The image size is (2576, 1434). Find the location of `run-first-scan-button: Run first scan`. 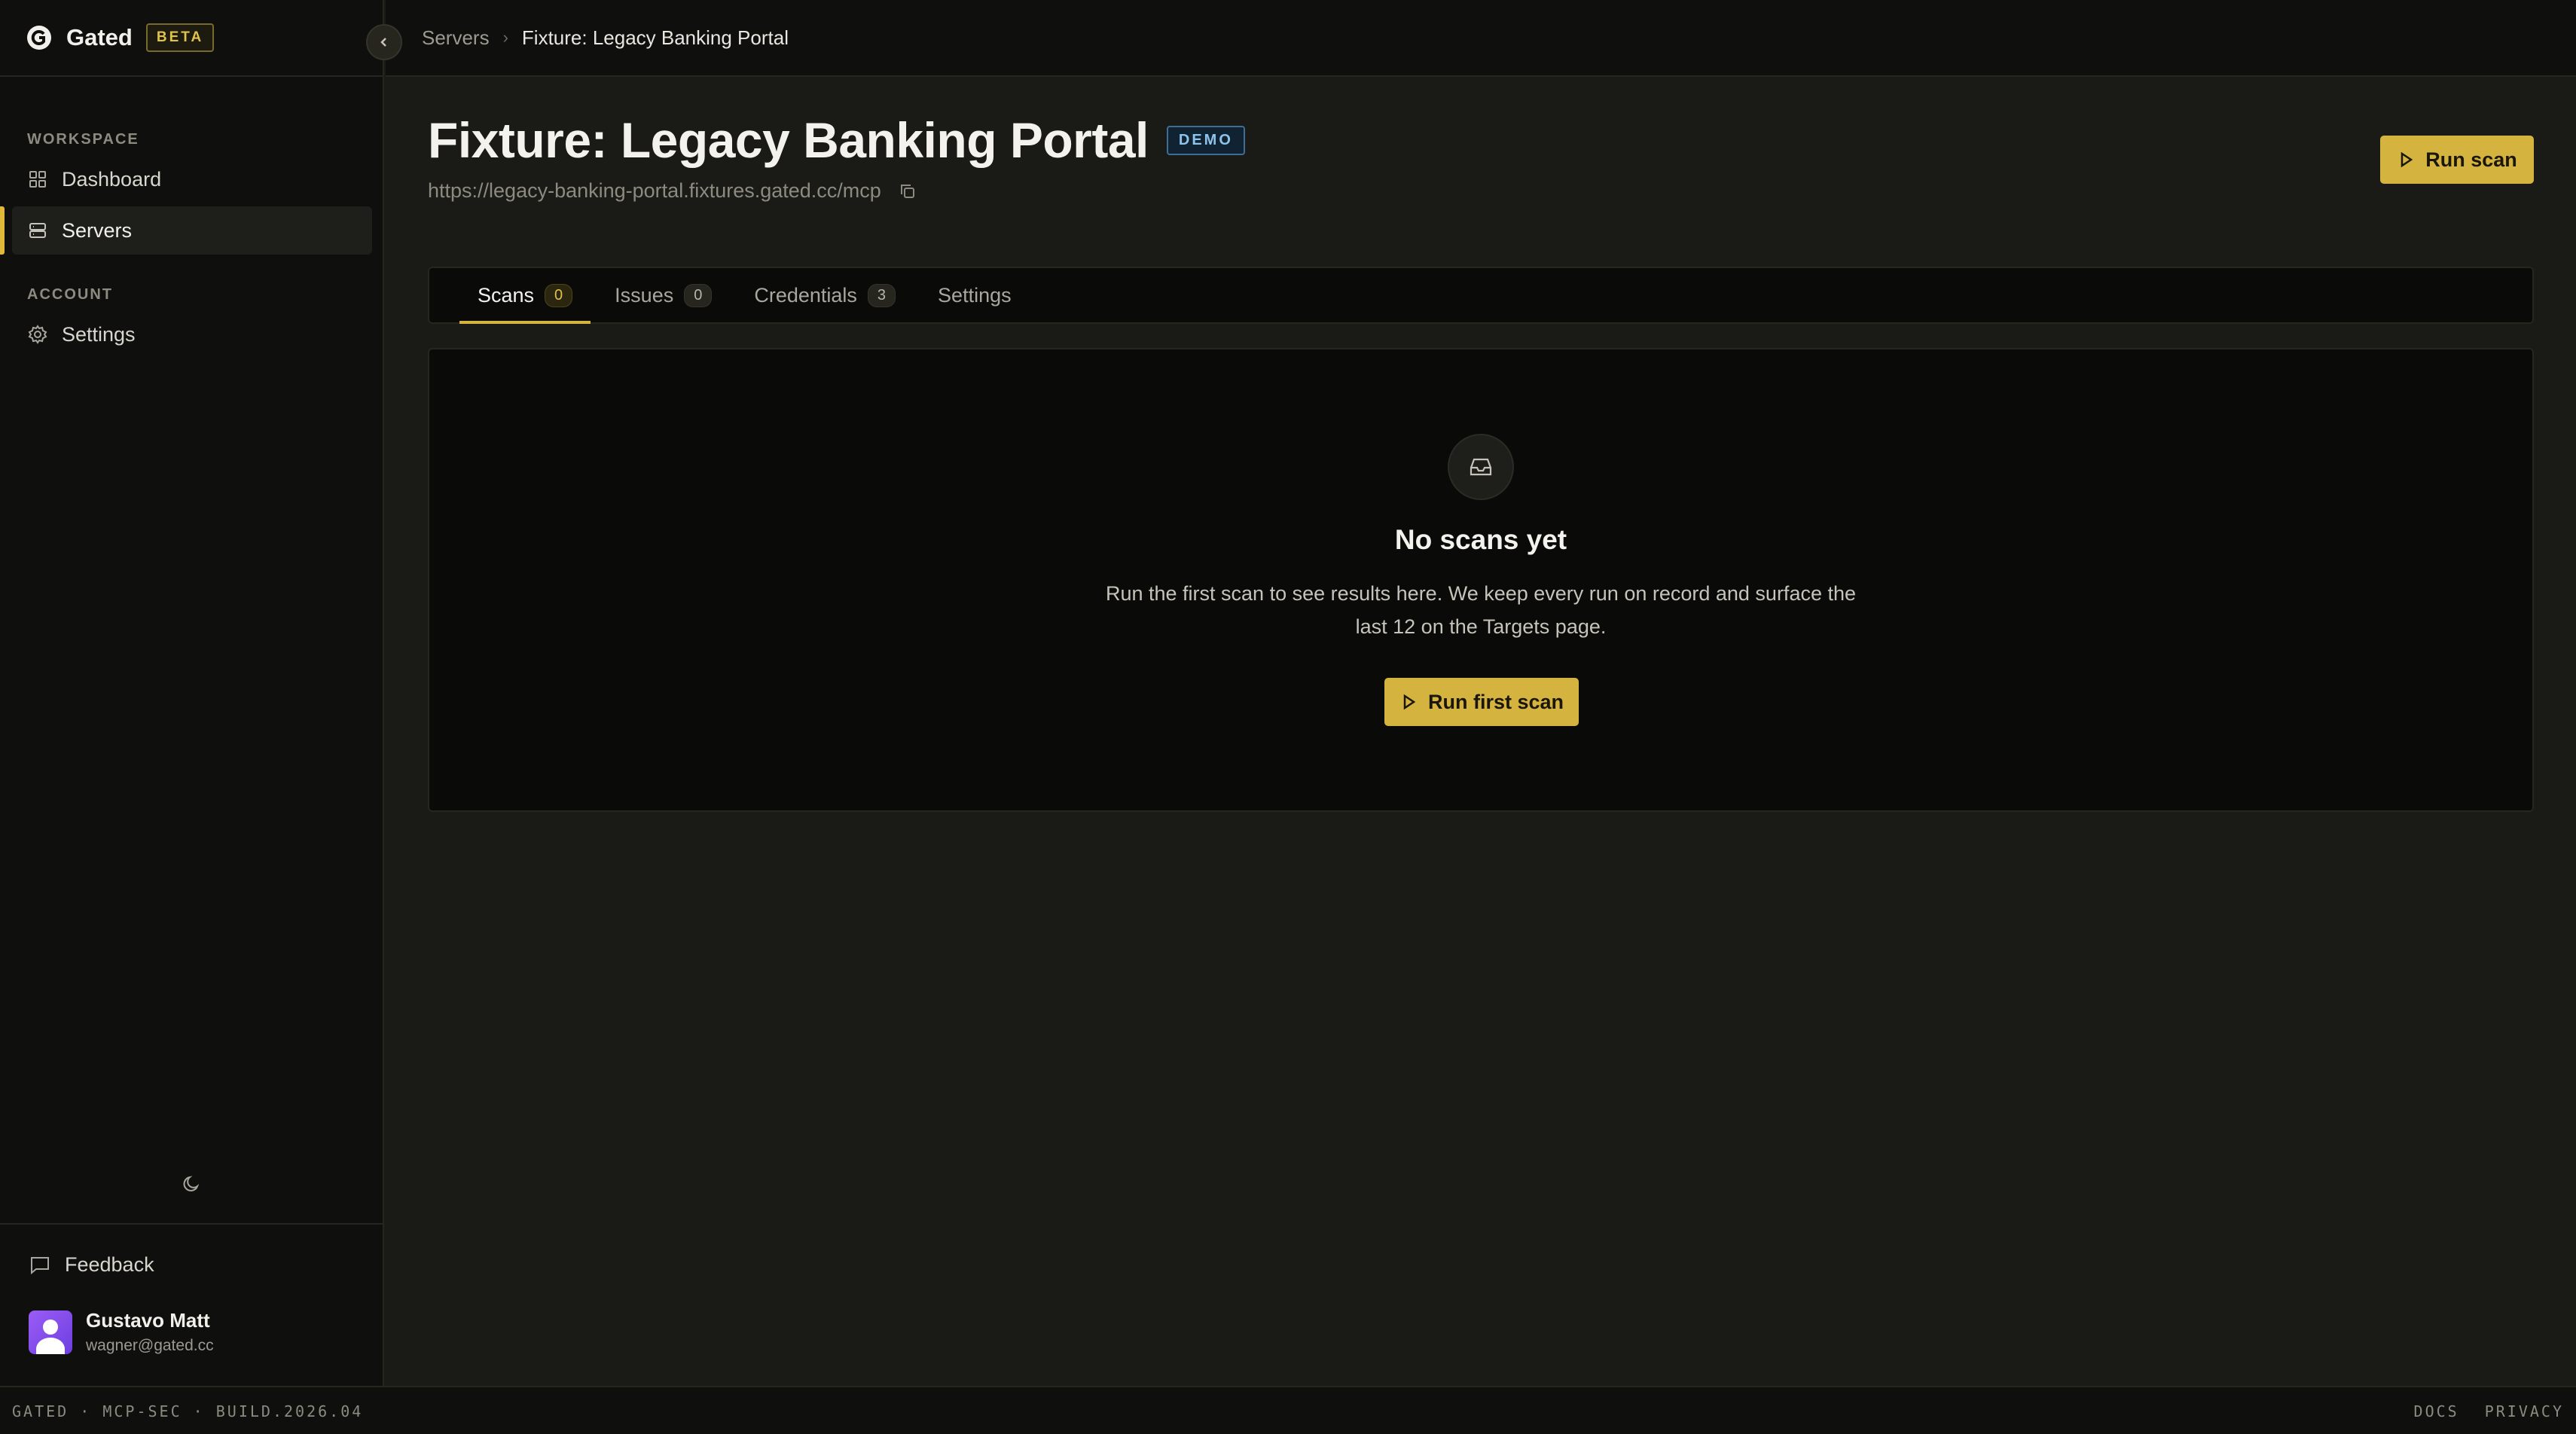

run-first-scan-button: Run first scan is located at coordinates (1482, 702).